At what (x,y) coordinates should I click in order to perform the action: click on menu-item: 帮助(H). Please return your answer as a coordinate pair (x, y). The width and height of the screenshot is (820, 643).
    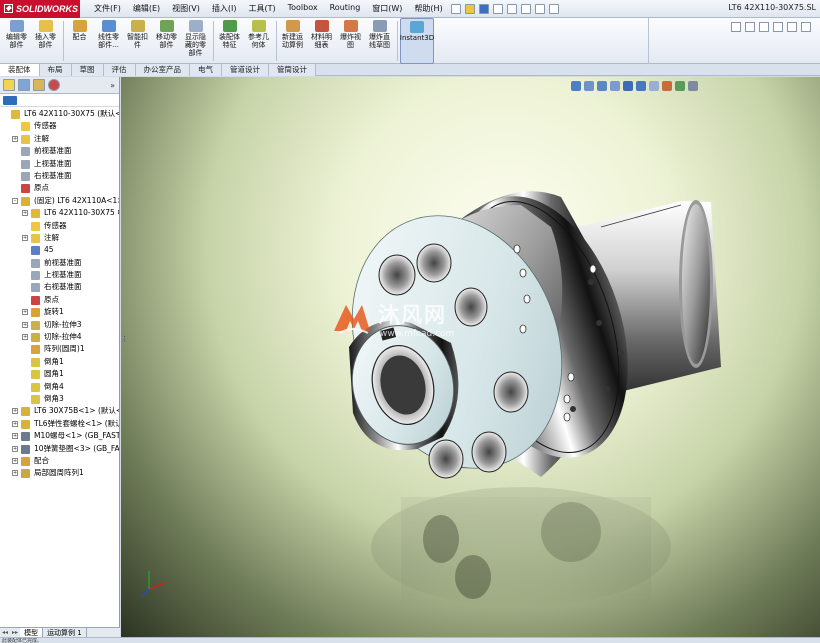
    Looking at the image, I should click on (428, 8).